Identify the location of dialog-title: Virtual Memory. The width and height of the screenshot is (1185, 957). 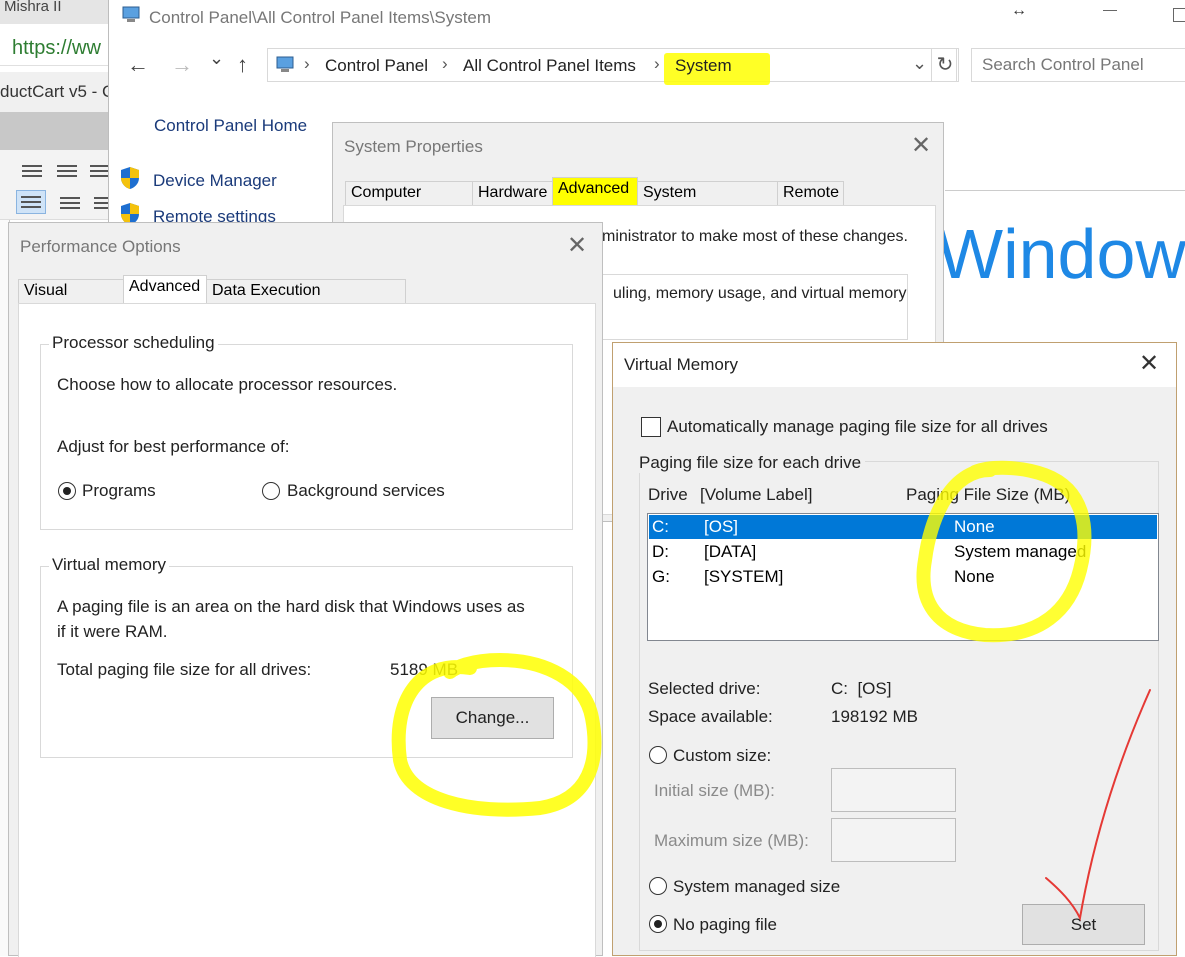
(681, 364).